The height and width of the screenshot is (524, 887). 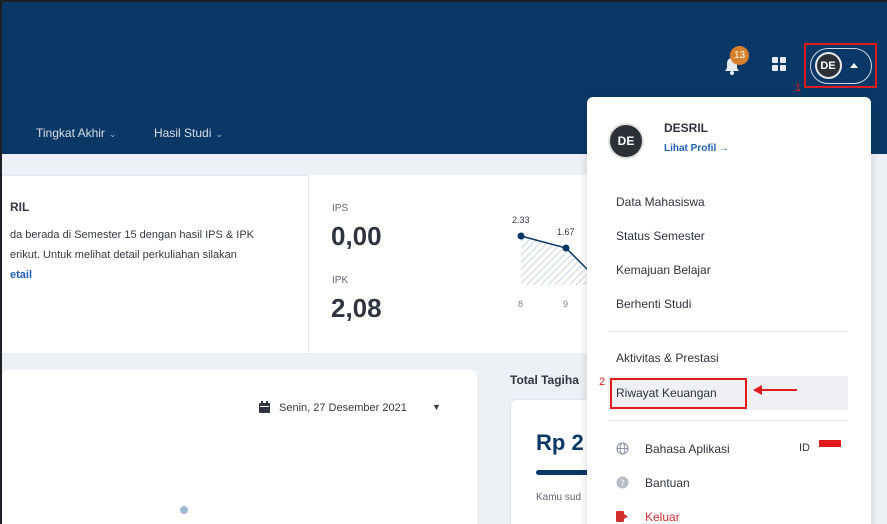 What do you see at coordinates (779, 390) in the screenshot?
I see `annotation-arrow-line` at bounding box center [779, 390].